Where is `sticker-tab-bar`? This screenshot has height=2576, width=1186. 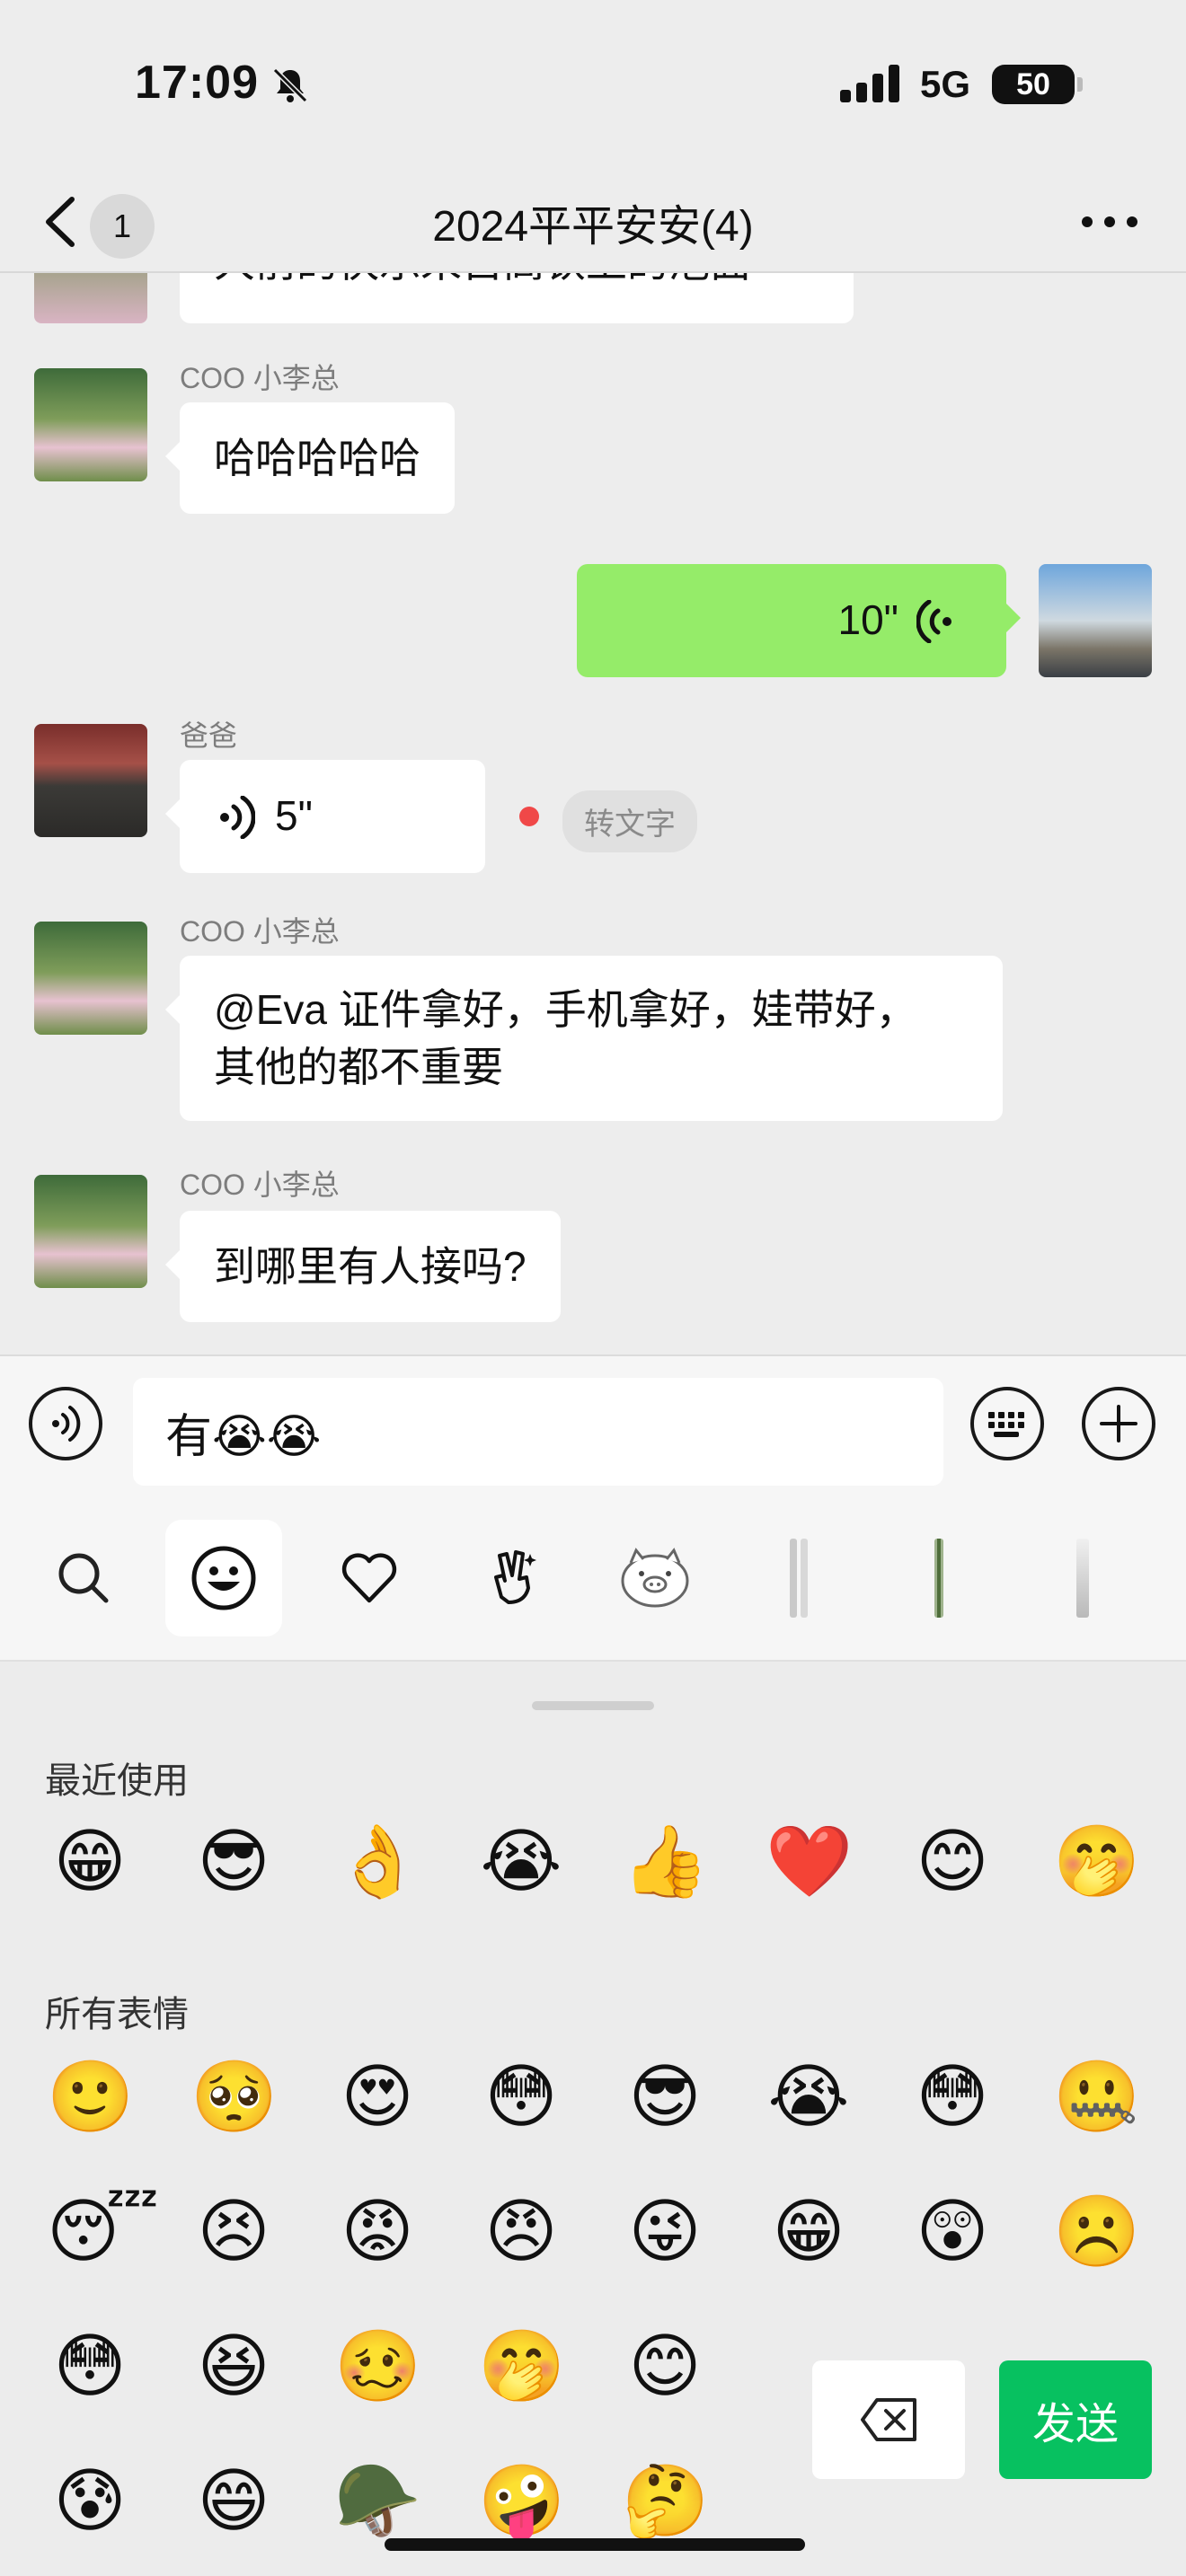
sticker-tab-bar is located at coordinates (593, 1575).